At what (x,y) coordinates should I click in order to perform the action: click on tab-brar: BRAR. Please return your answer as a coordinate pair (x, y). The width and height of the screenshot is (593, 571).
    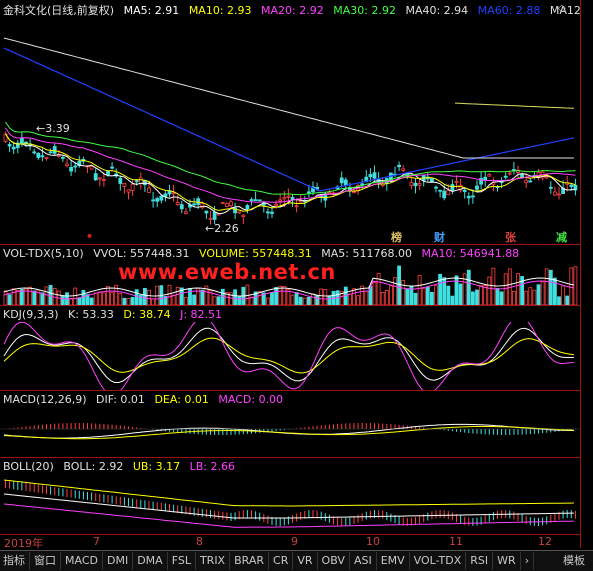
    Looking at the image, I should click on (250, 561).